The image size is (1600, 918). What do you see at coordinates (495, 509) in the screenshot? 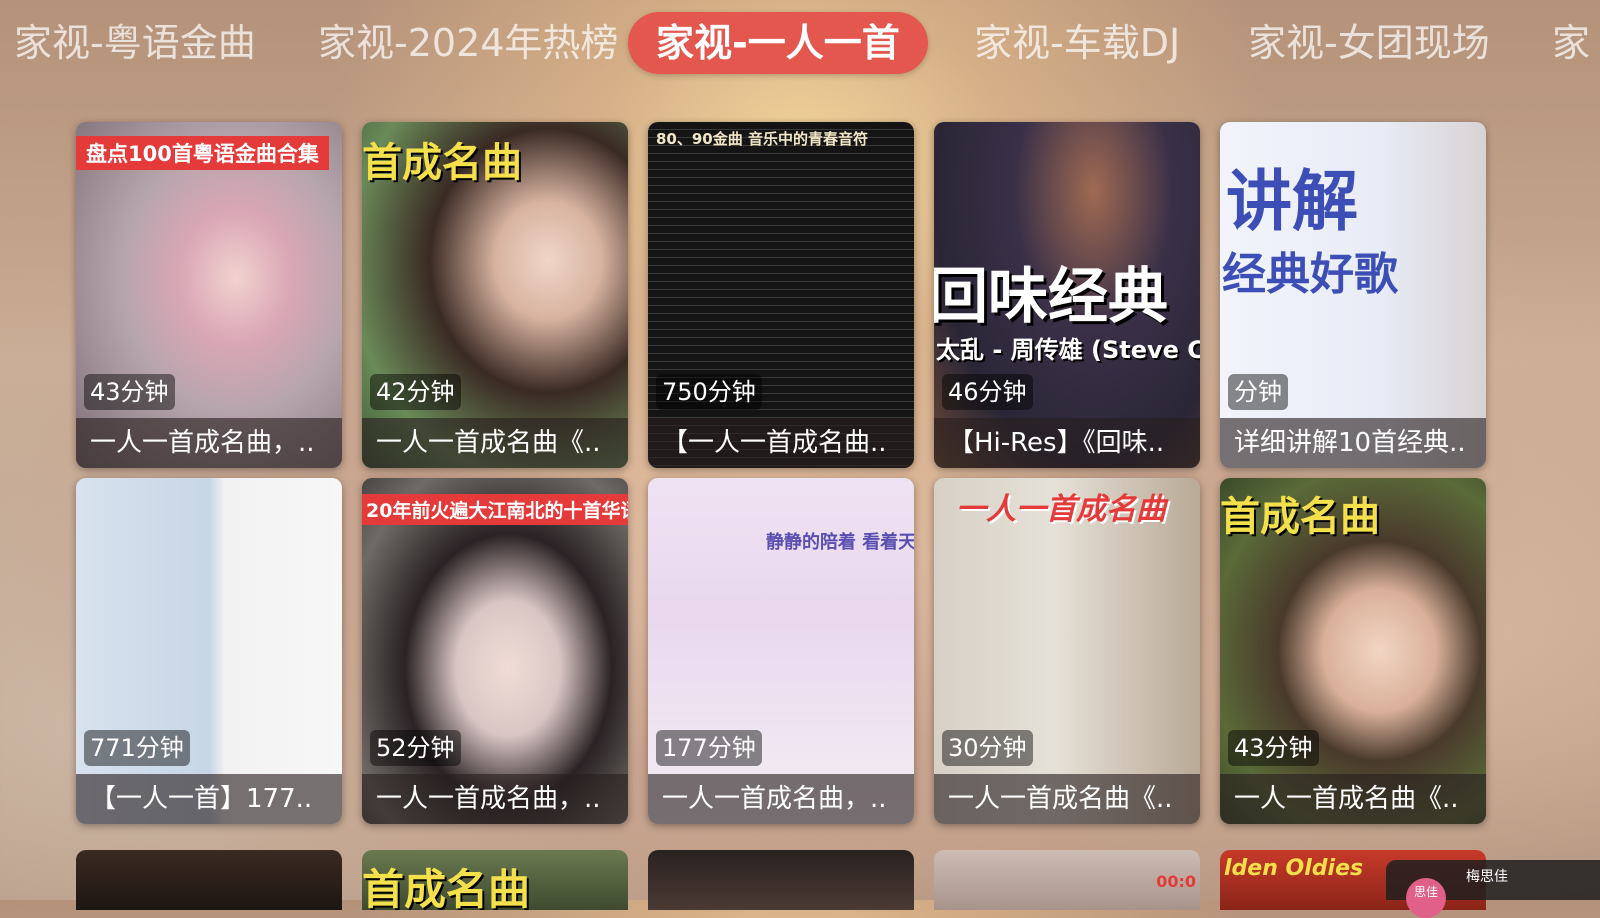
I see `thumbnail-caption: 20年前火遍大江南北的十首华语` at bounding box center [495, 509].